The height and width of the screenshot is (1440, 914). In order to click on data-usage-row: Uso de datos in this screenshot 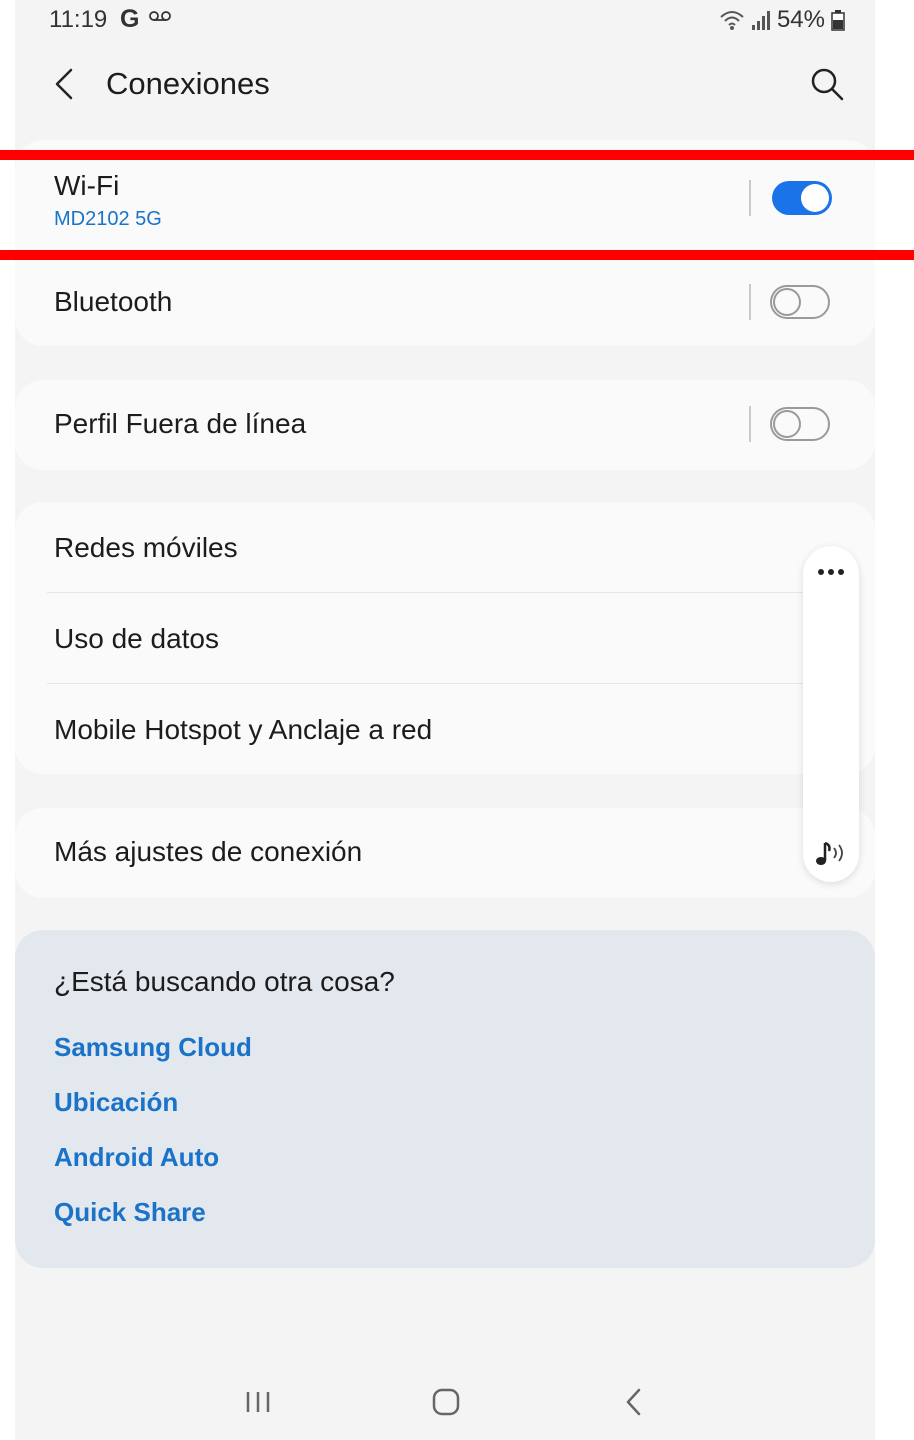, I will do `click(445, 638)`.